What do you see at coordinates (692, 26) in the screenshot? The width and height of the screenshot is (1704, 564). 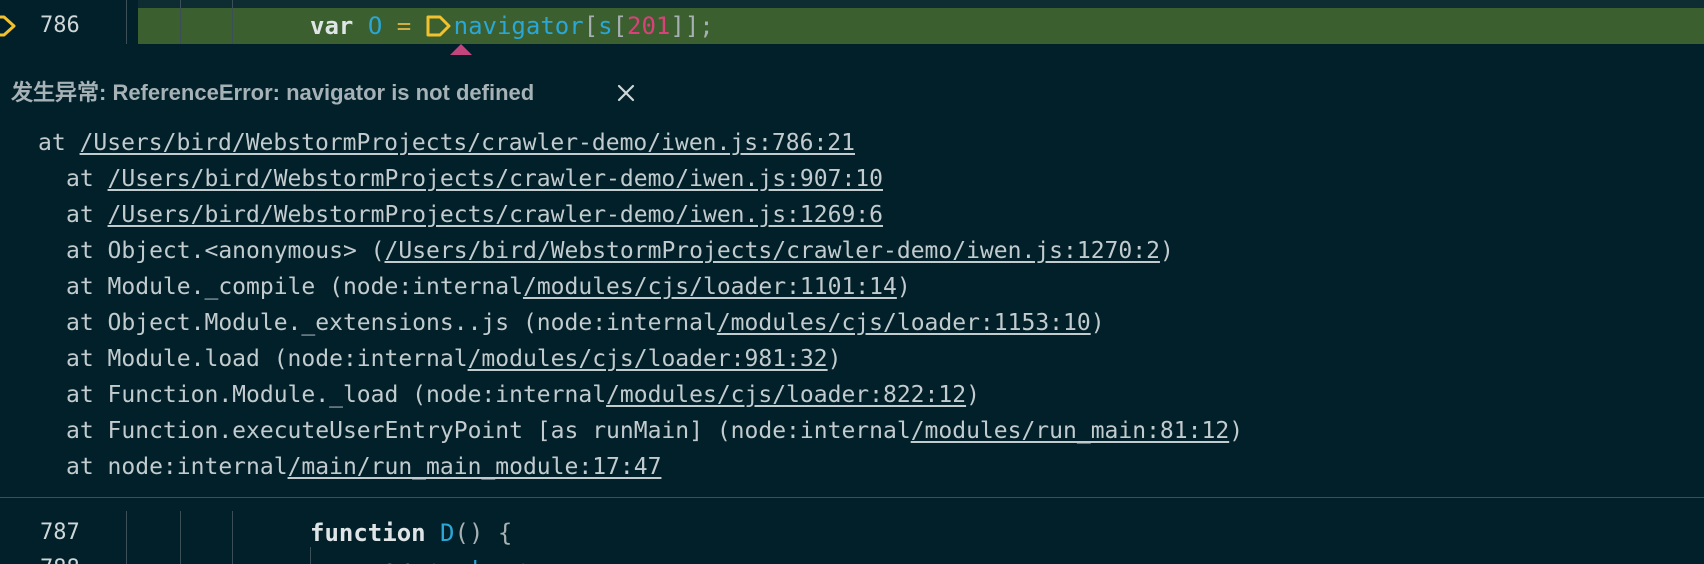 I see `bracket-close: ]];` at bounding box center [692, 26].